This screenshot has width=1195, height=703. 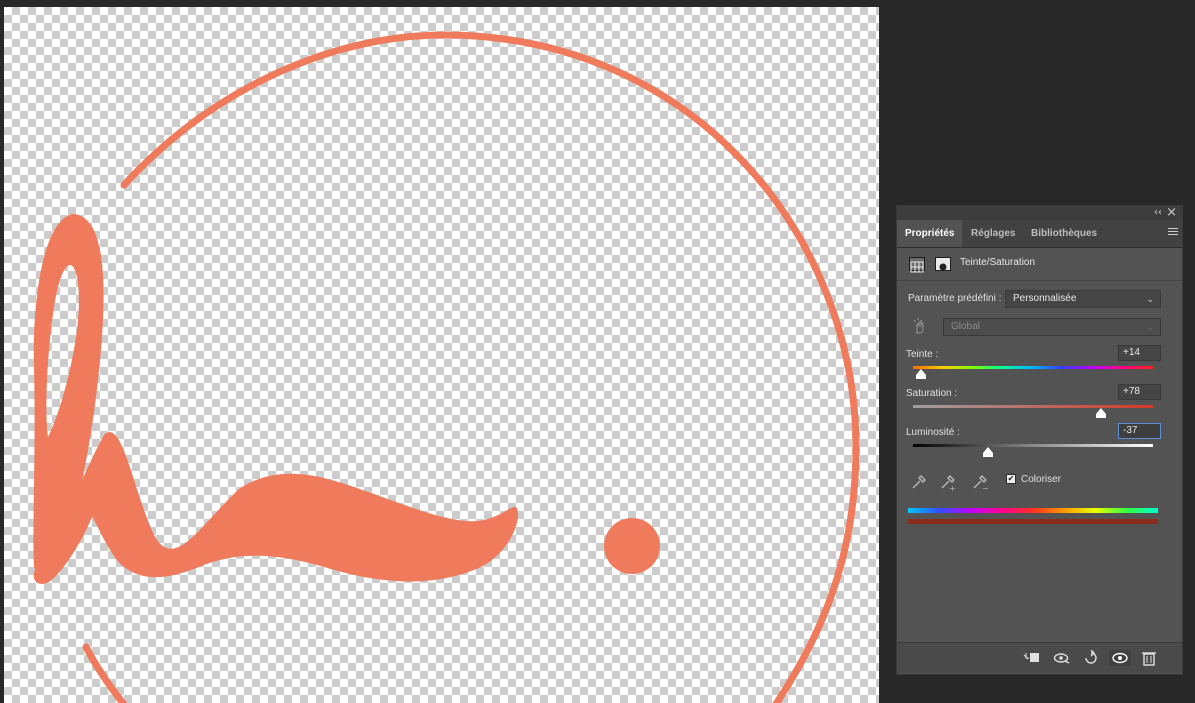 What do you see at coordinates (1120, 658) in the screenshot?
I see `visibility-eye-icon` at bounding box center [1120, 658].